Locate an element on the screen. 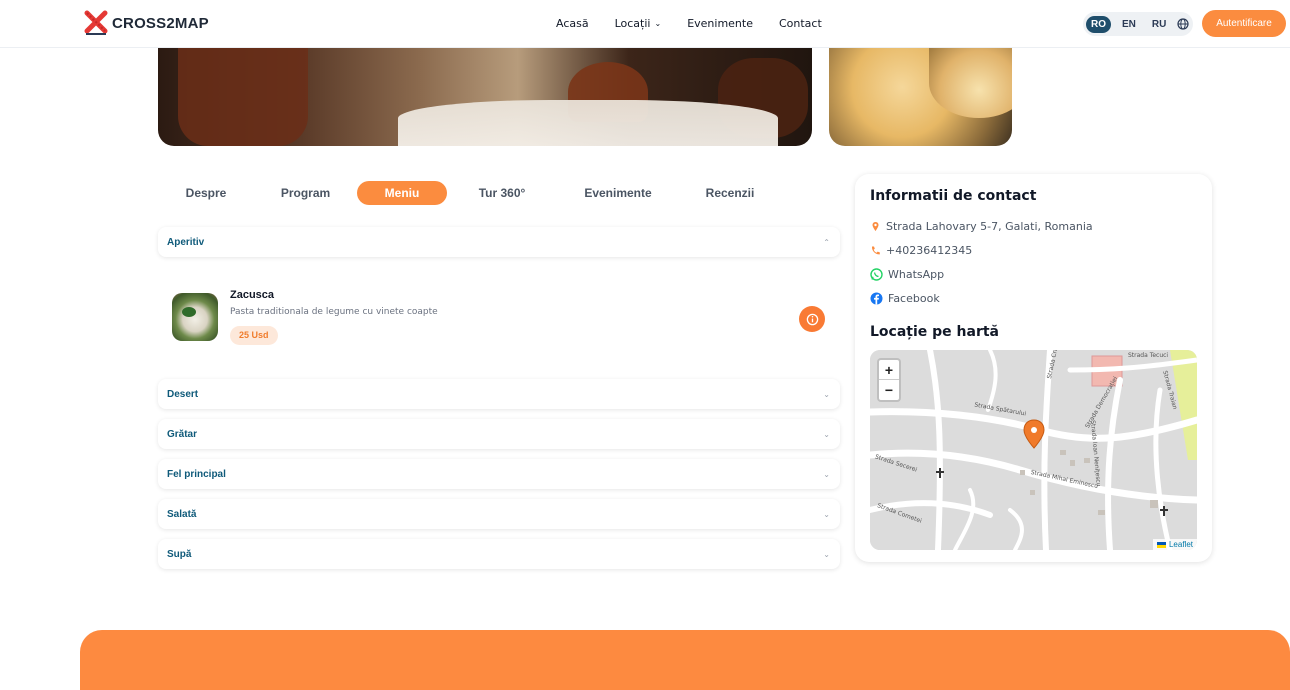  nav-home: Acasă is located at coordinates (572, 23).